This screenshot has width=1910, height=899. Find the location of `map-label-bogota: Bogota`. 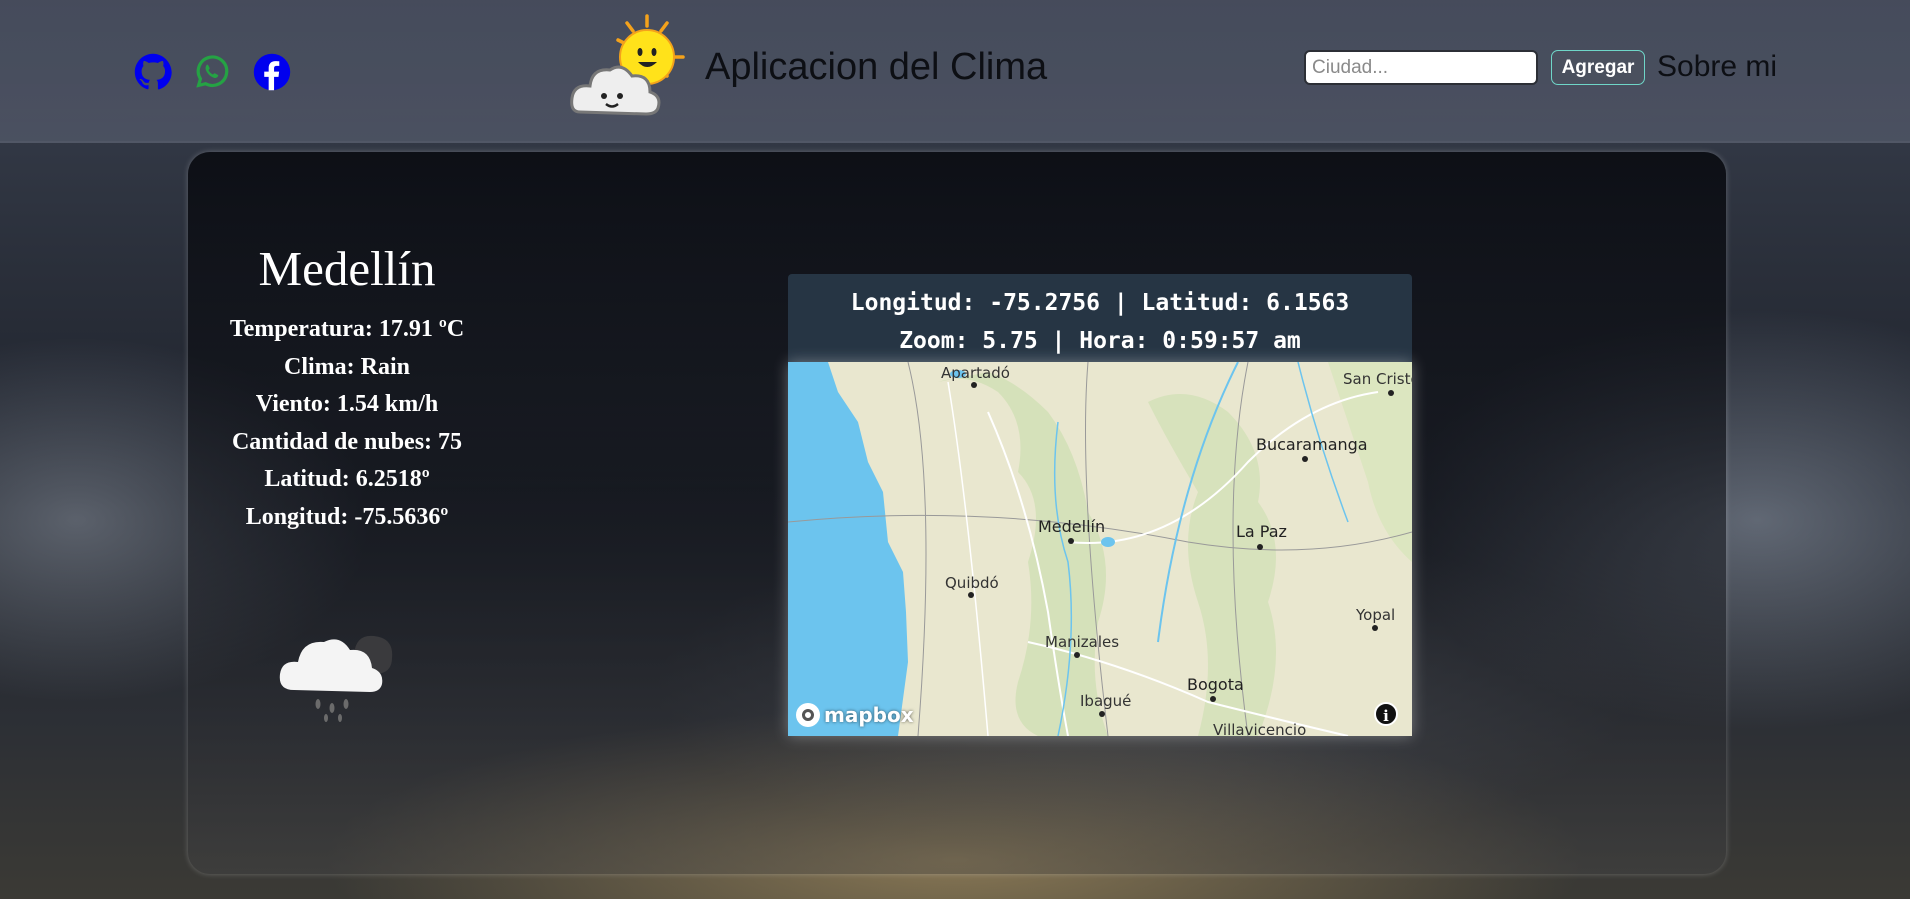

map-label-bogota: Bogota is located at coordinates (1215, 684).